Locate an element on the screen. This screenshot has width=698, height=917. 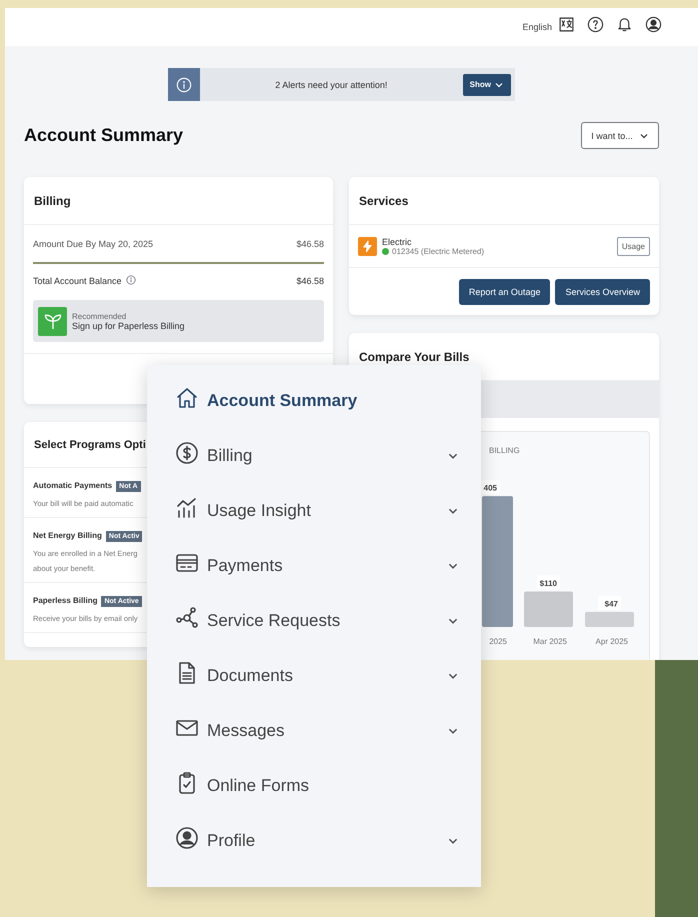
menu-item: Payments is located at coordinates (314, 565).